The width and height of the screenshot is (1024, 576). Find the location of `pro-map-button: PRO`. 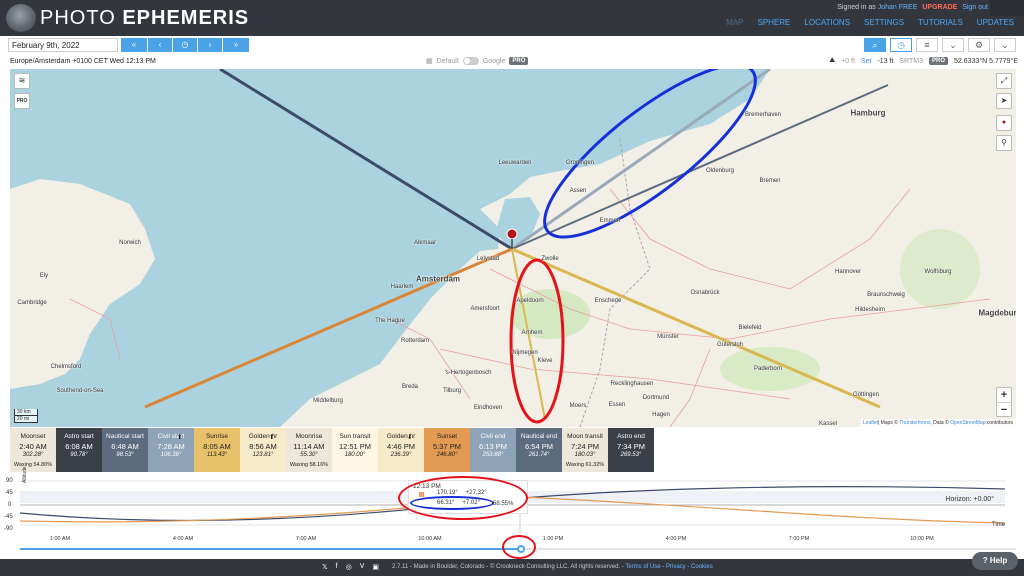

pro-map-button: PRO is located at coordinates (22, 101).